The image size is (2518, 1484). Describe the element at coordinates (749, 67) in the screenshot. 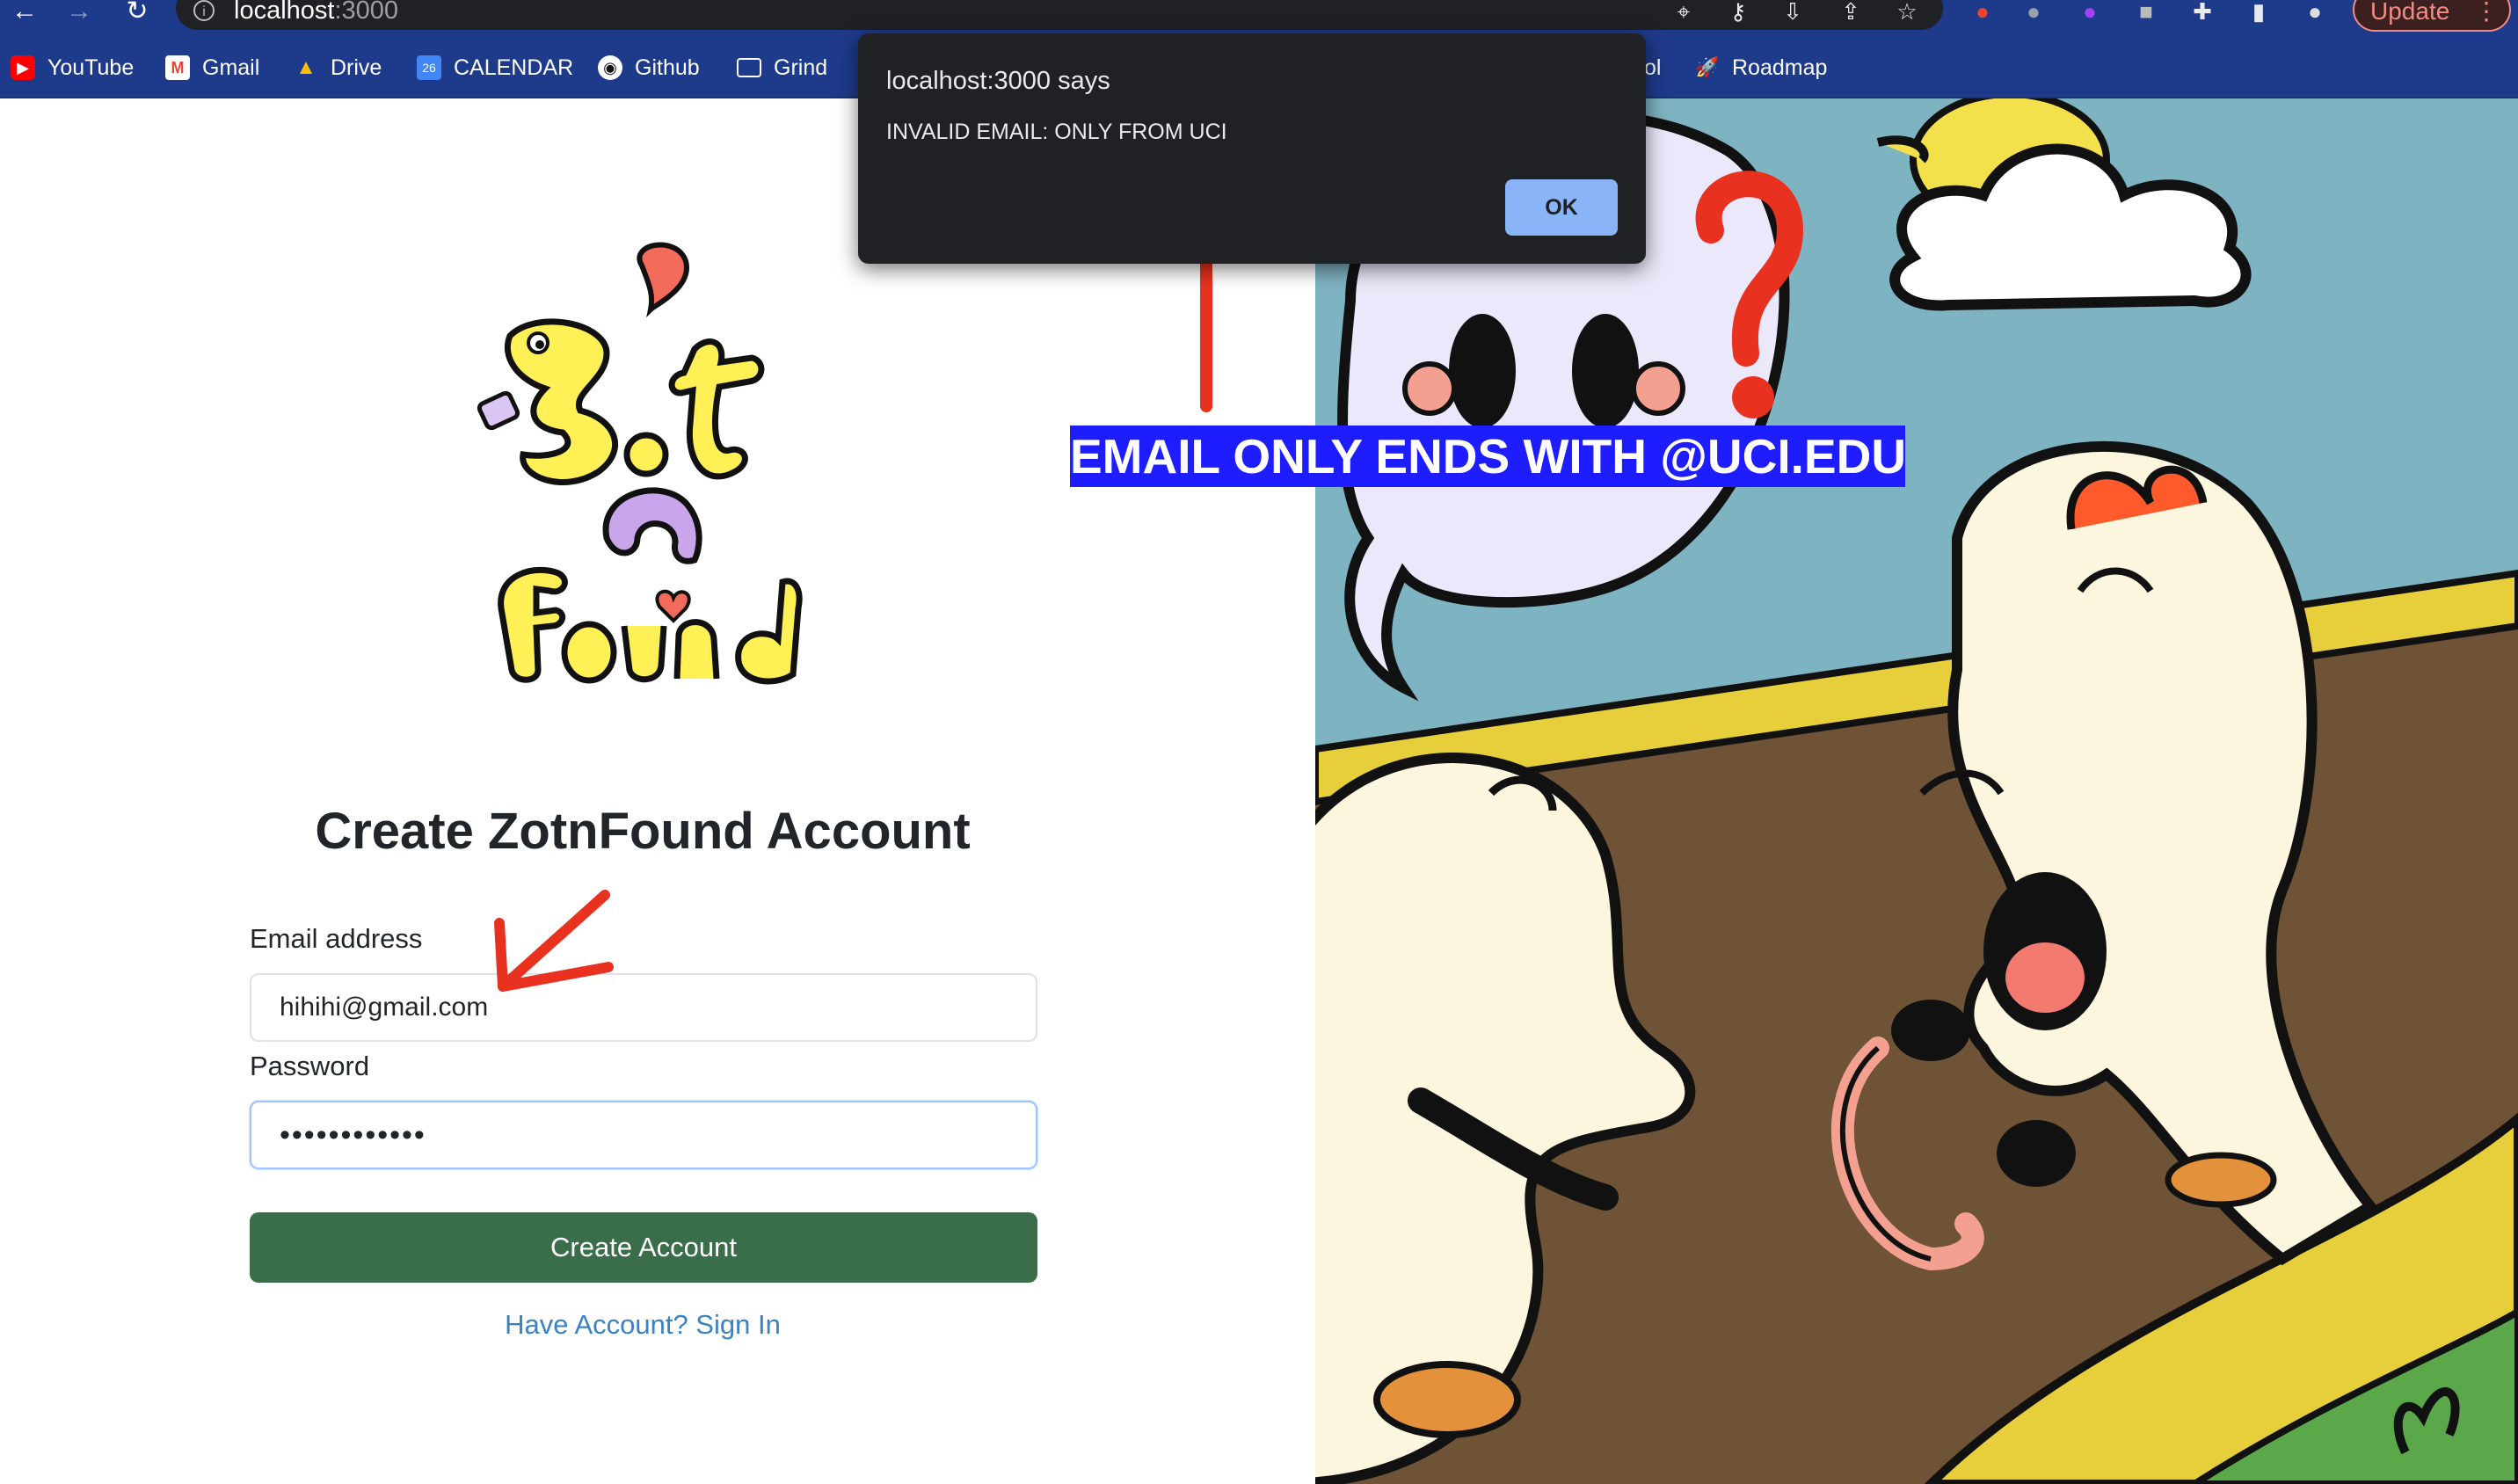

I see `folder-icon` at that location.